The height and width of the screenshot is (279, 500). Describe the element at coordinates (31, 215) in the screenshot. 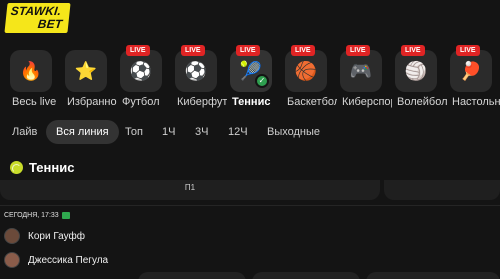

I see `event-time-text: СЕГОДНЯ, 17:33` at that location.